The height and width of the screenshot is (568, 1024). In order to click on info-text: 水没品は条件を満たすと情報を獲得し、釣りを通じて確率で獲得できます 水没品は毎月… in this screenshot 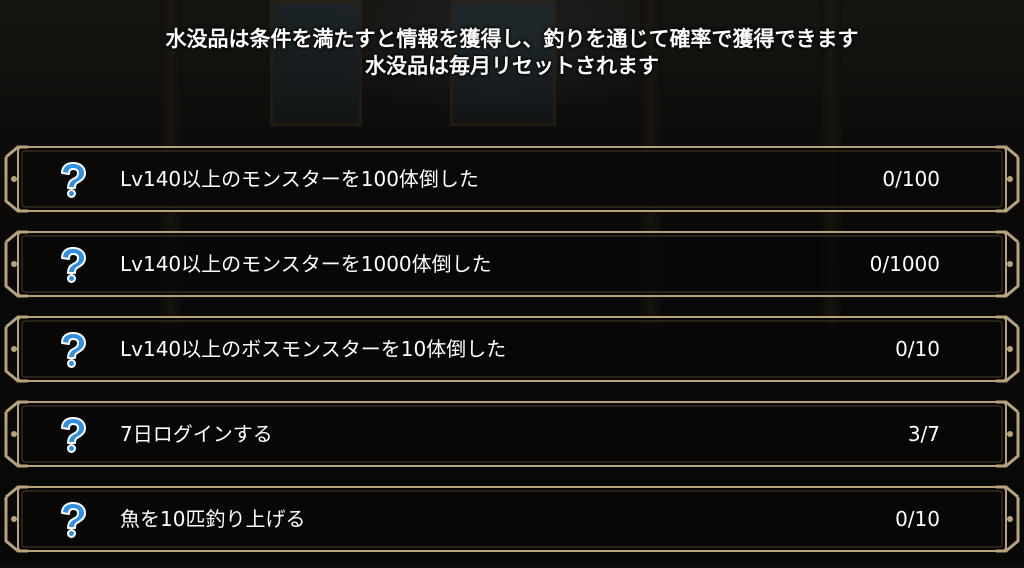, I will do `click(512, 53)`.